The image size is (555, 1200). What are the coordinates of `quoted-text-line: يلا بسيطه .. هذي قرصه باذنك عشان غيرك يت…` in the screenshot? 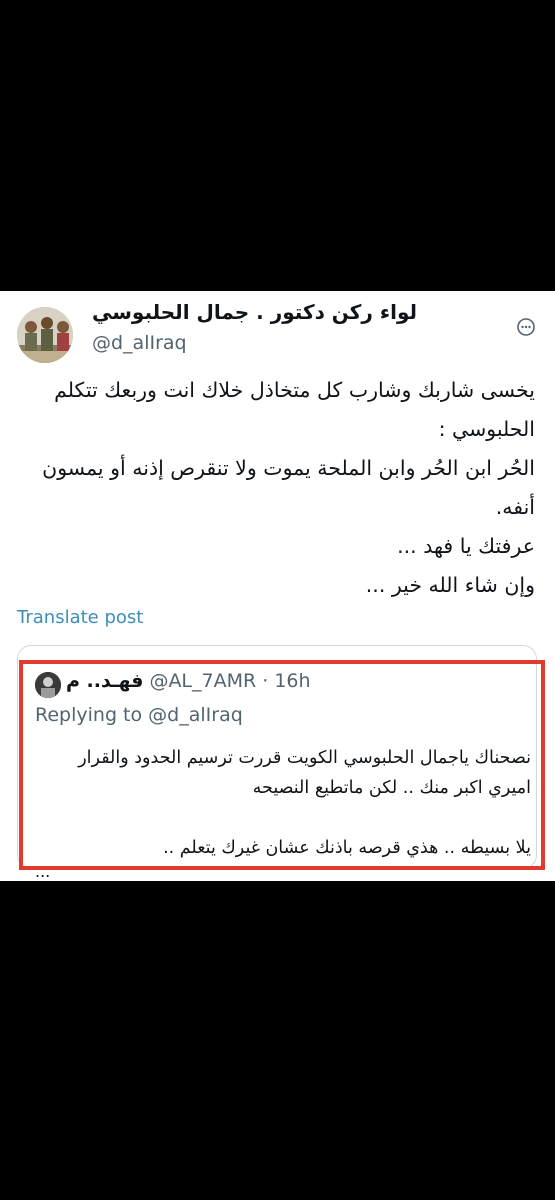 It's located at (347, 848).